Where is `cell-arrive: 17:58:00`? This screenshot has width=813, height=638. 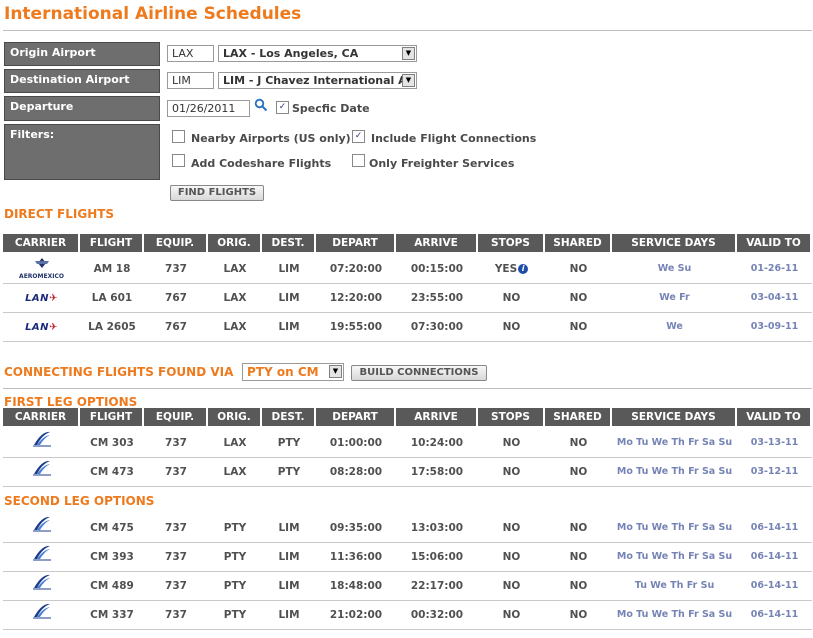 cell-arrive: 17:58:00 is located at coordinates (437, 472).